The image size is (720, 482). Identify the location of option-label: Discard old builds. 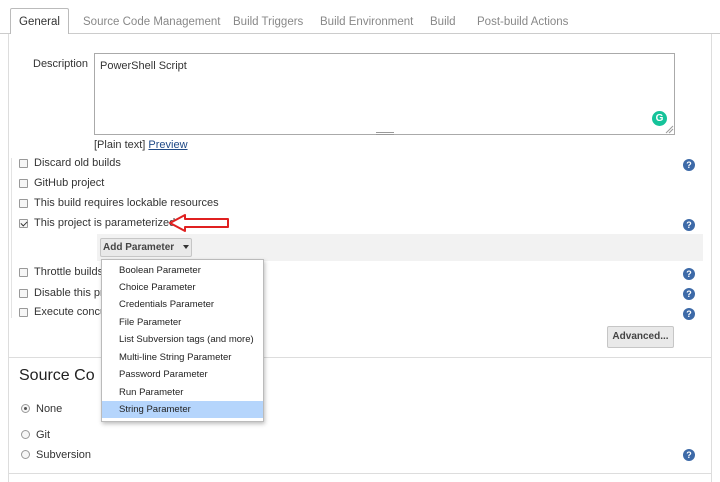
(77, 163).